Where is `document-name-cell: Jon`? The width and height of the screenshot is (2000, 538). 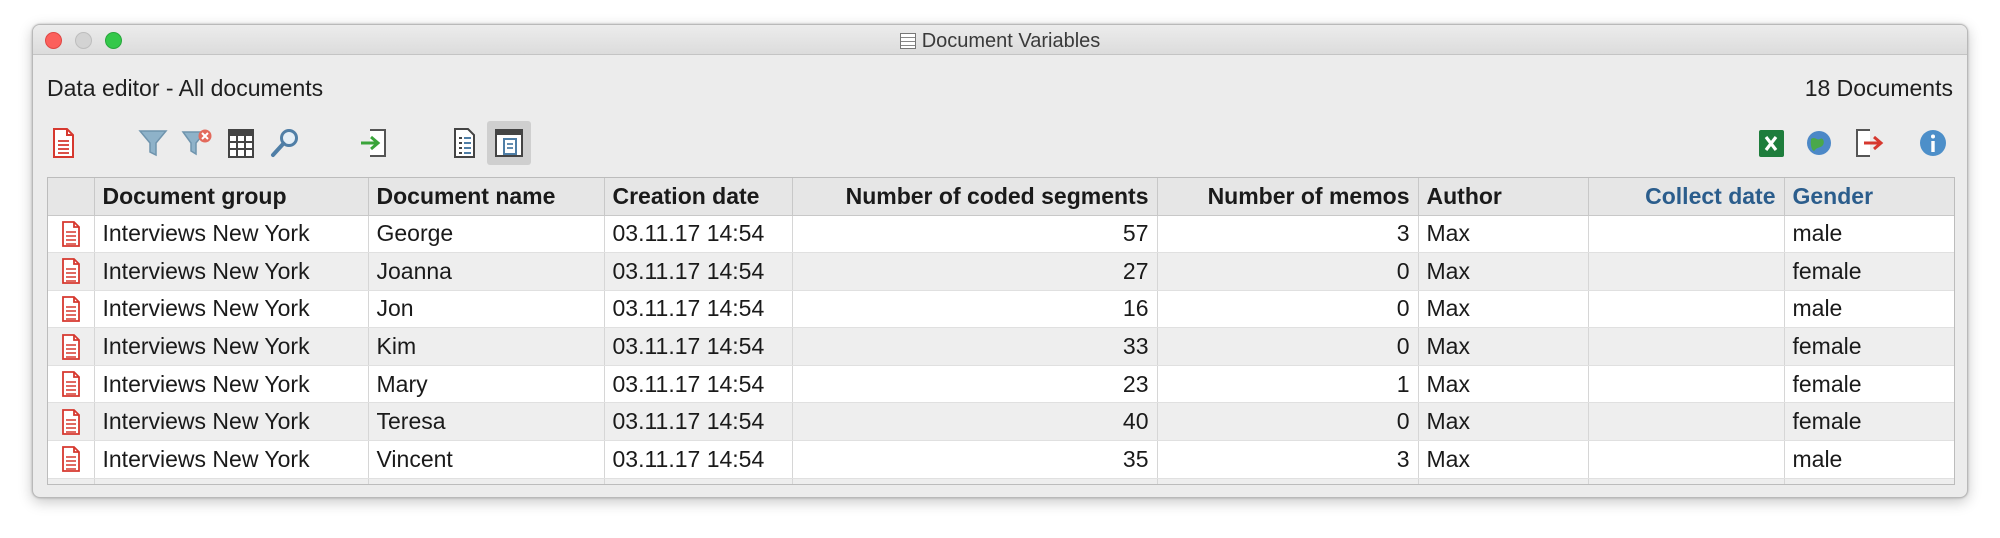
document-name-cell: Jon is located at coordinates (486, 309).